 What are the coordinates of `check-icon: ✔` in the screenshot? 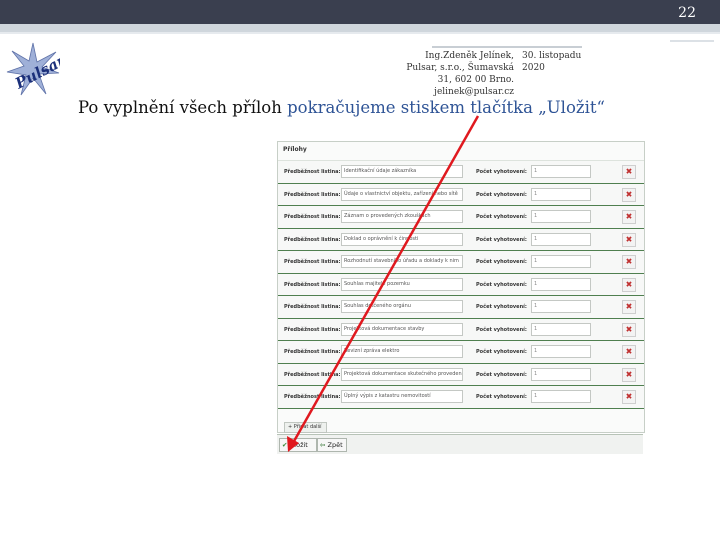 It's located at (285, 445).